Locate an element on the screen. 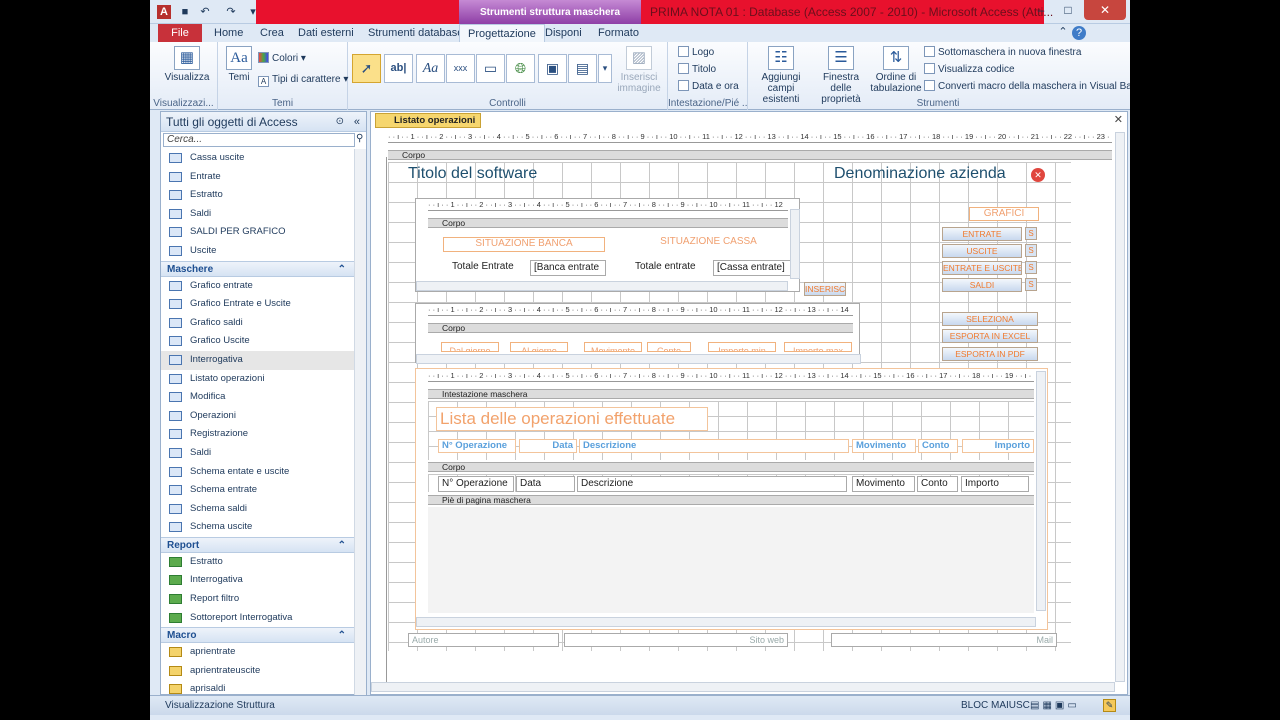 The image size is (1280, 720). corpo-field: N° Operazione is located at coordinates (476, 484).